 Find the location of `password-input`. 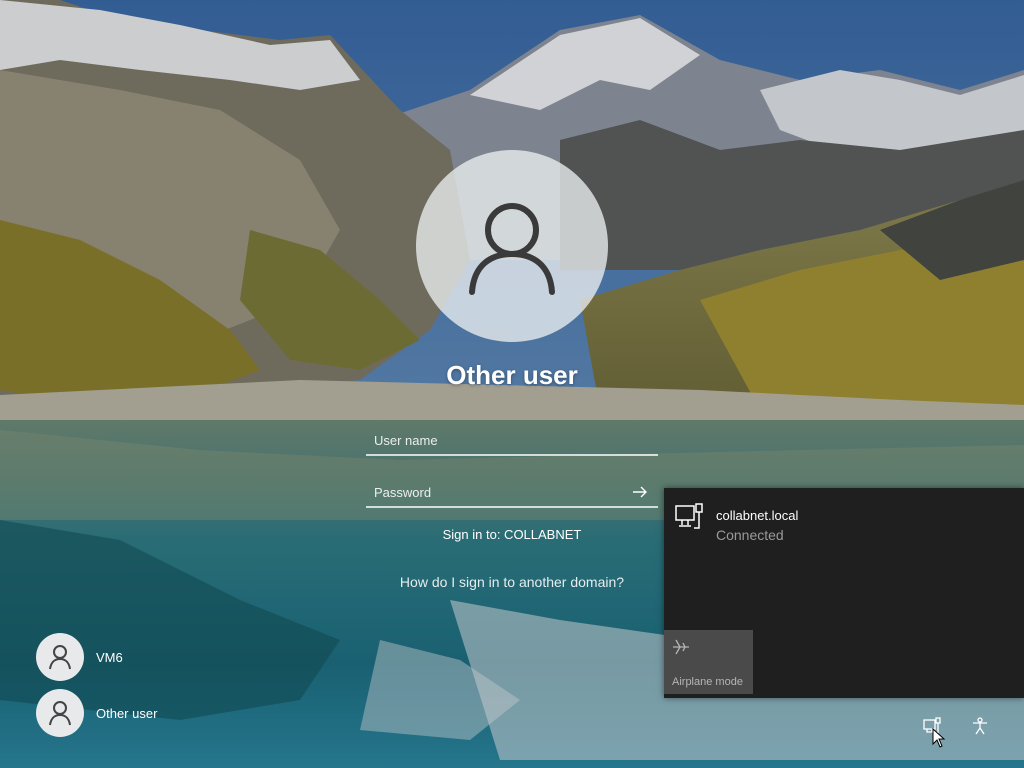

password-input is located at coordinates (512, 493).